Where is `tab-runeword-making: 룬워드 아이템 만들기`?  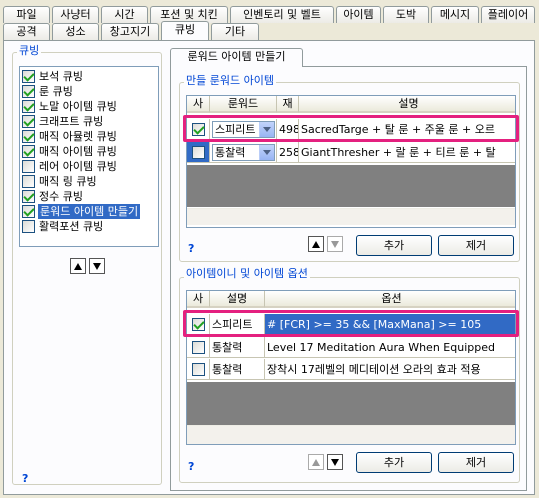
tab-runeword-making: 룬워드 아이템 만들기 is located at coordinates (236, 57).